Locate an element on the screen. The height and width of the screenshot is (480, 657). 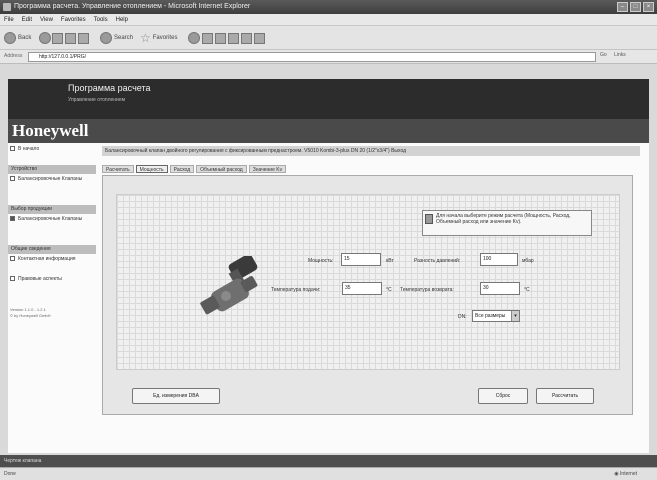
sidebar-section-device: Устройство is located at coordinates (52, 169).